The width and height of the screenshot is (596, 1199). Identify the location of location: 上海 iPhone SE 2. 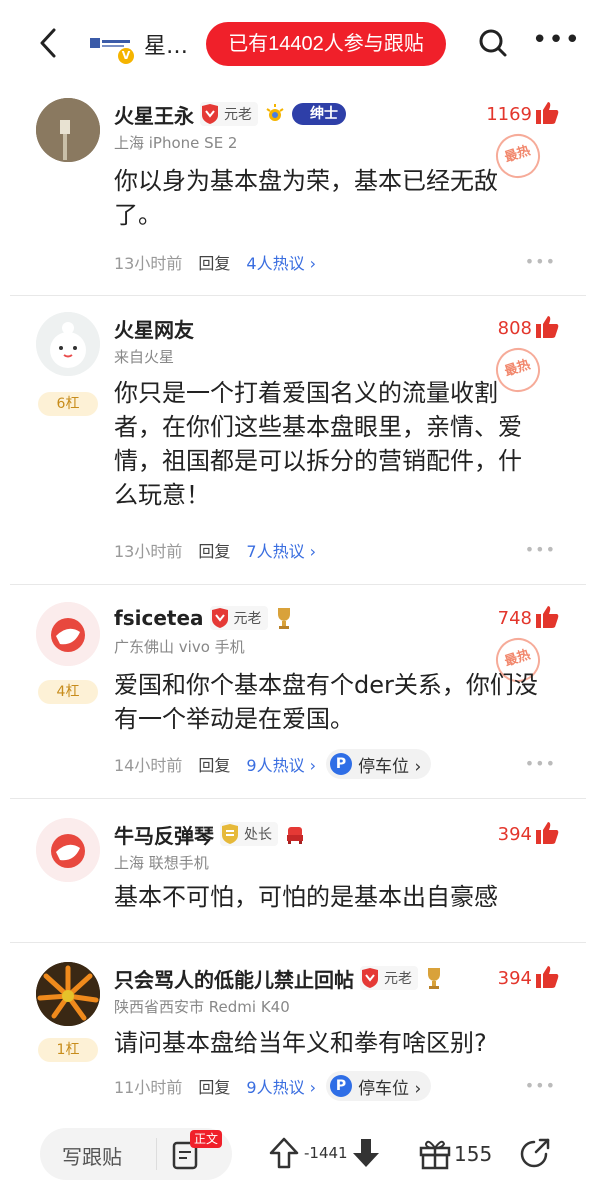
(176, 143).